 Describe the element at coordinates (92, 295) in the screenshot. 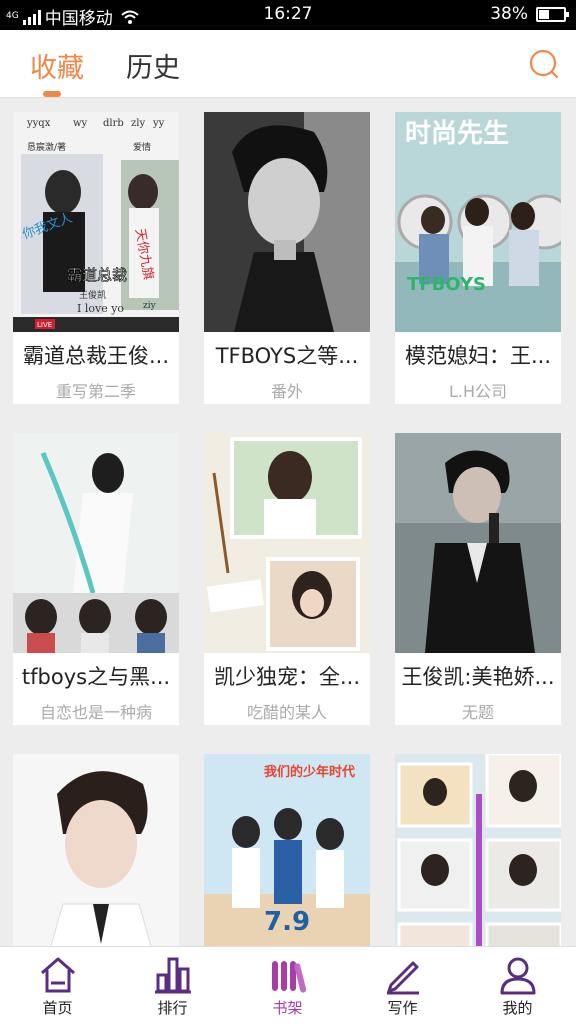

I see `cover-text-name: 王俊凯` at that location.